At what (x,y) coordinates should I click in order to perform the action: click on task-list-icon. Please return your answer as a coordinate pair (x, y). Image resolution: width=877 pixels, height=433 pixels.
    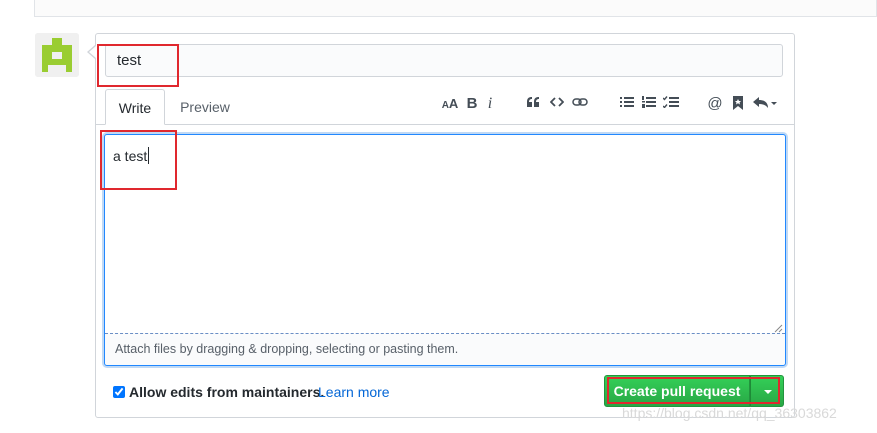
    Looking at the image, I should click on (671, 104).